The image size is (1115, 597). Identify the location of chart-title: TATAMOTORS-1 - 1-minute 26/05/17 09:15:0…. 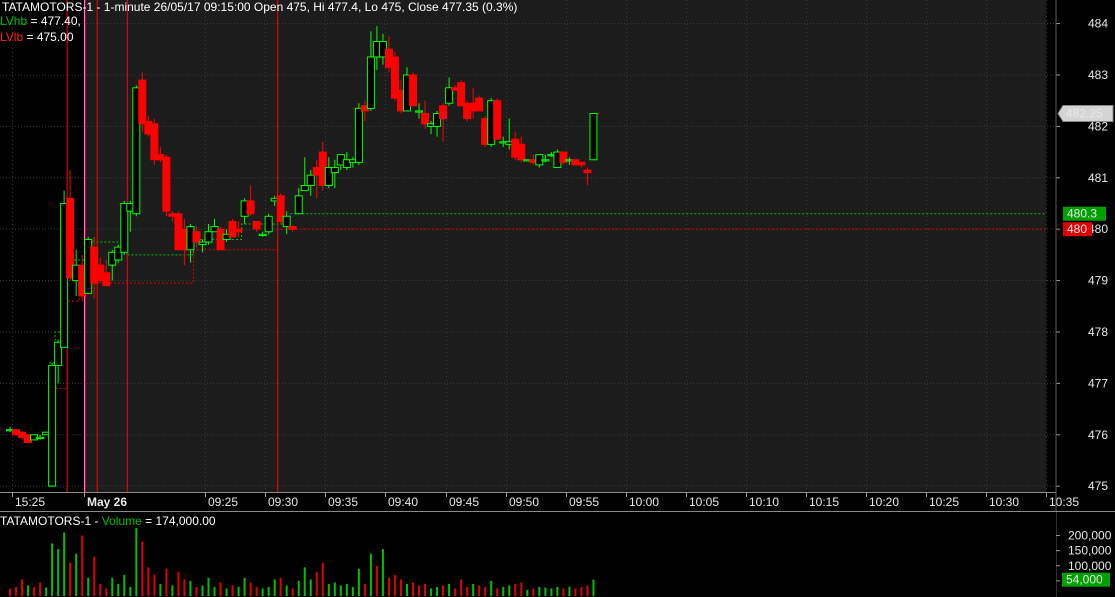
(259, 7).